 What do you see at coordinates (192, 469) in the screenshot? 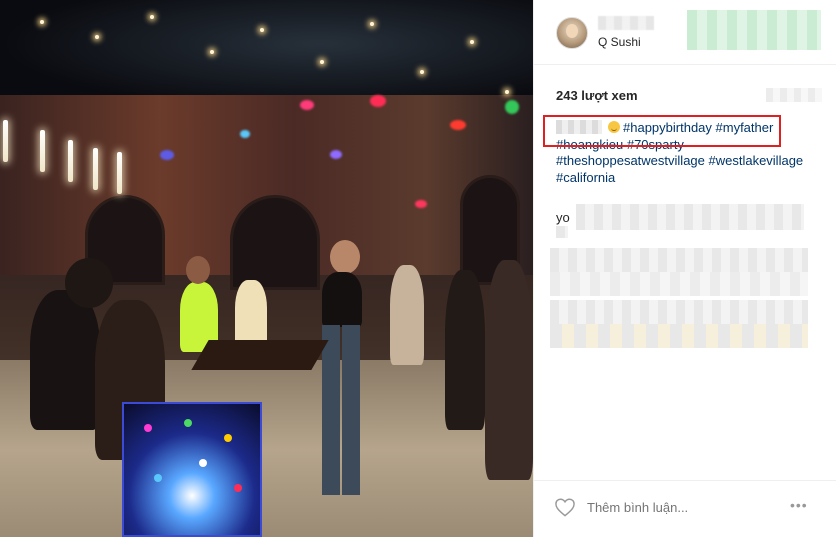
I see `disco-light-cube` at bounding box center [192, 469].